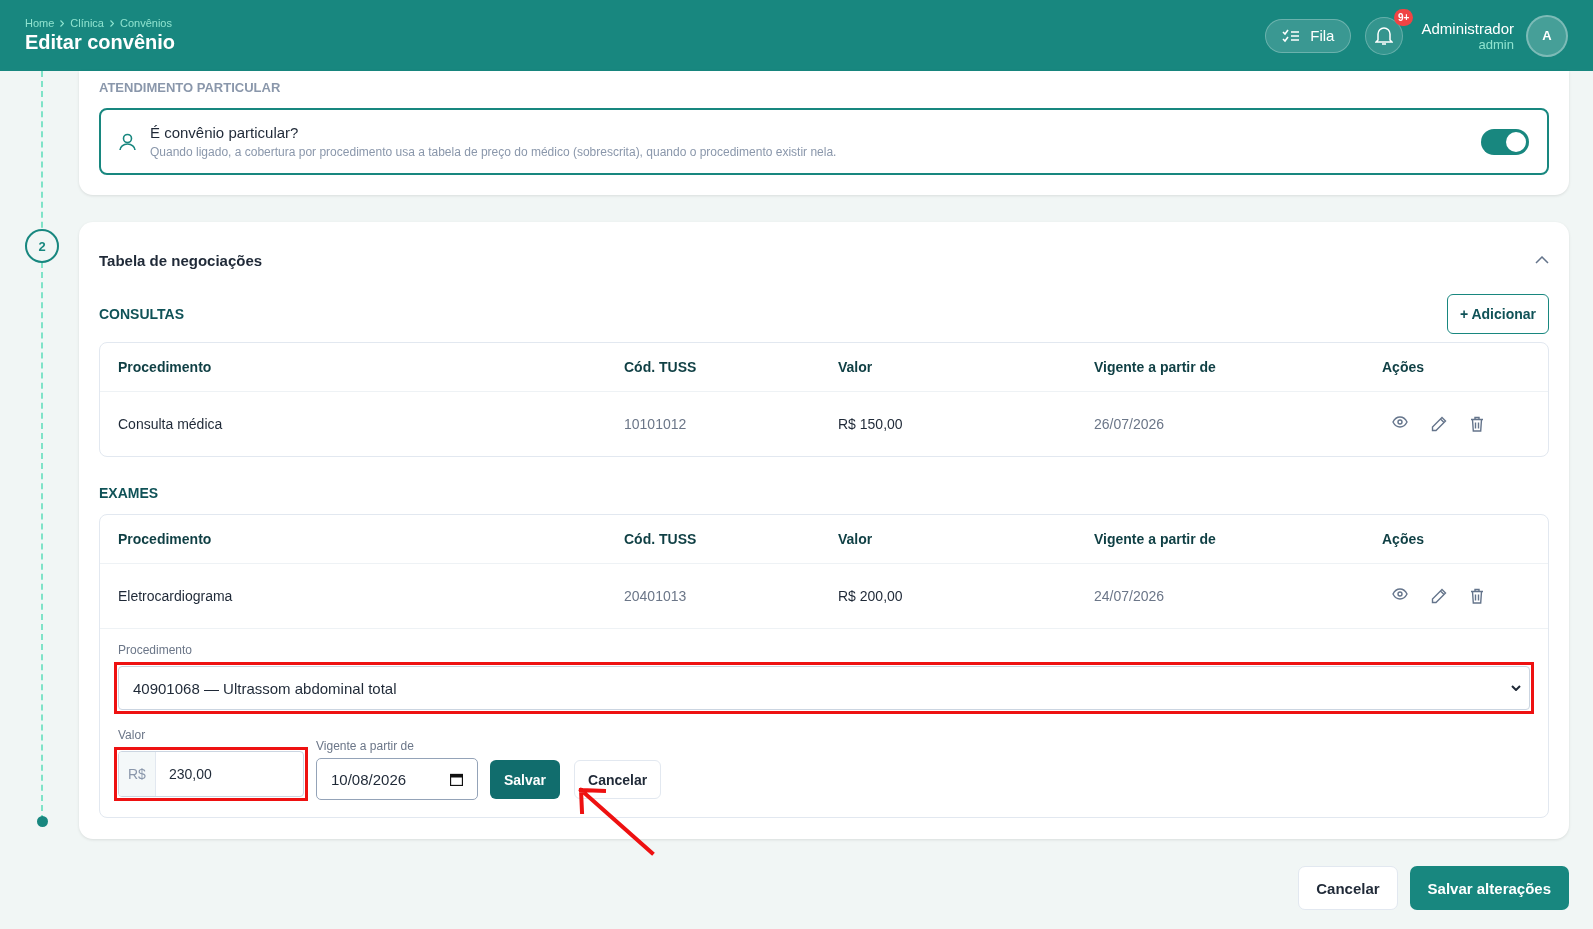  Describe the element at coordinates (181, 260) in the screenshot. I see `section-title: Tabela de negociações` at that location.